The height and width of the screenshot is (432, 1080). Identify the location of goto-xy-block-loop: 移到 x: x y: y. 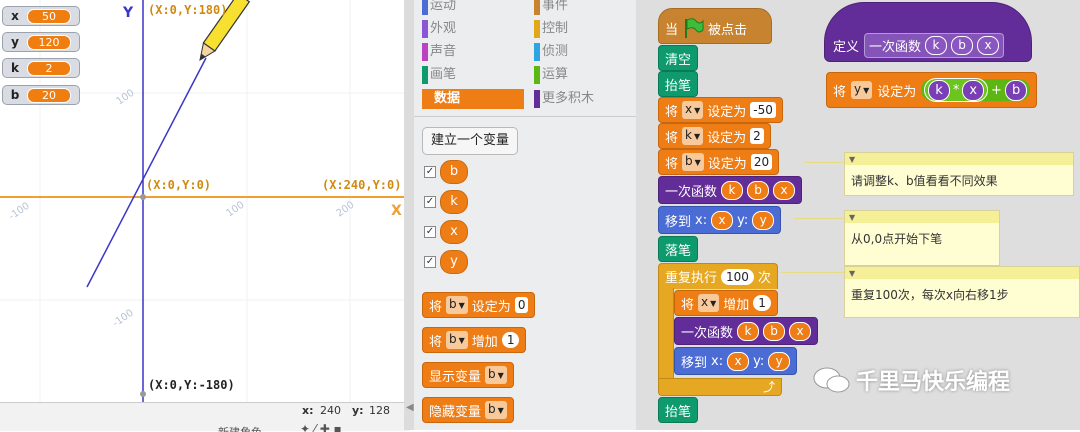
(736, 361).